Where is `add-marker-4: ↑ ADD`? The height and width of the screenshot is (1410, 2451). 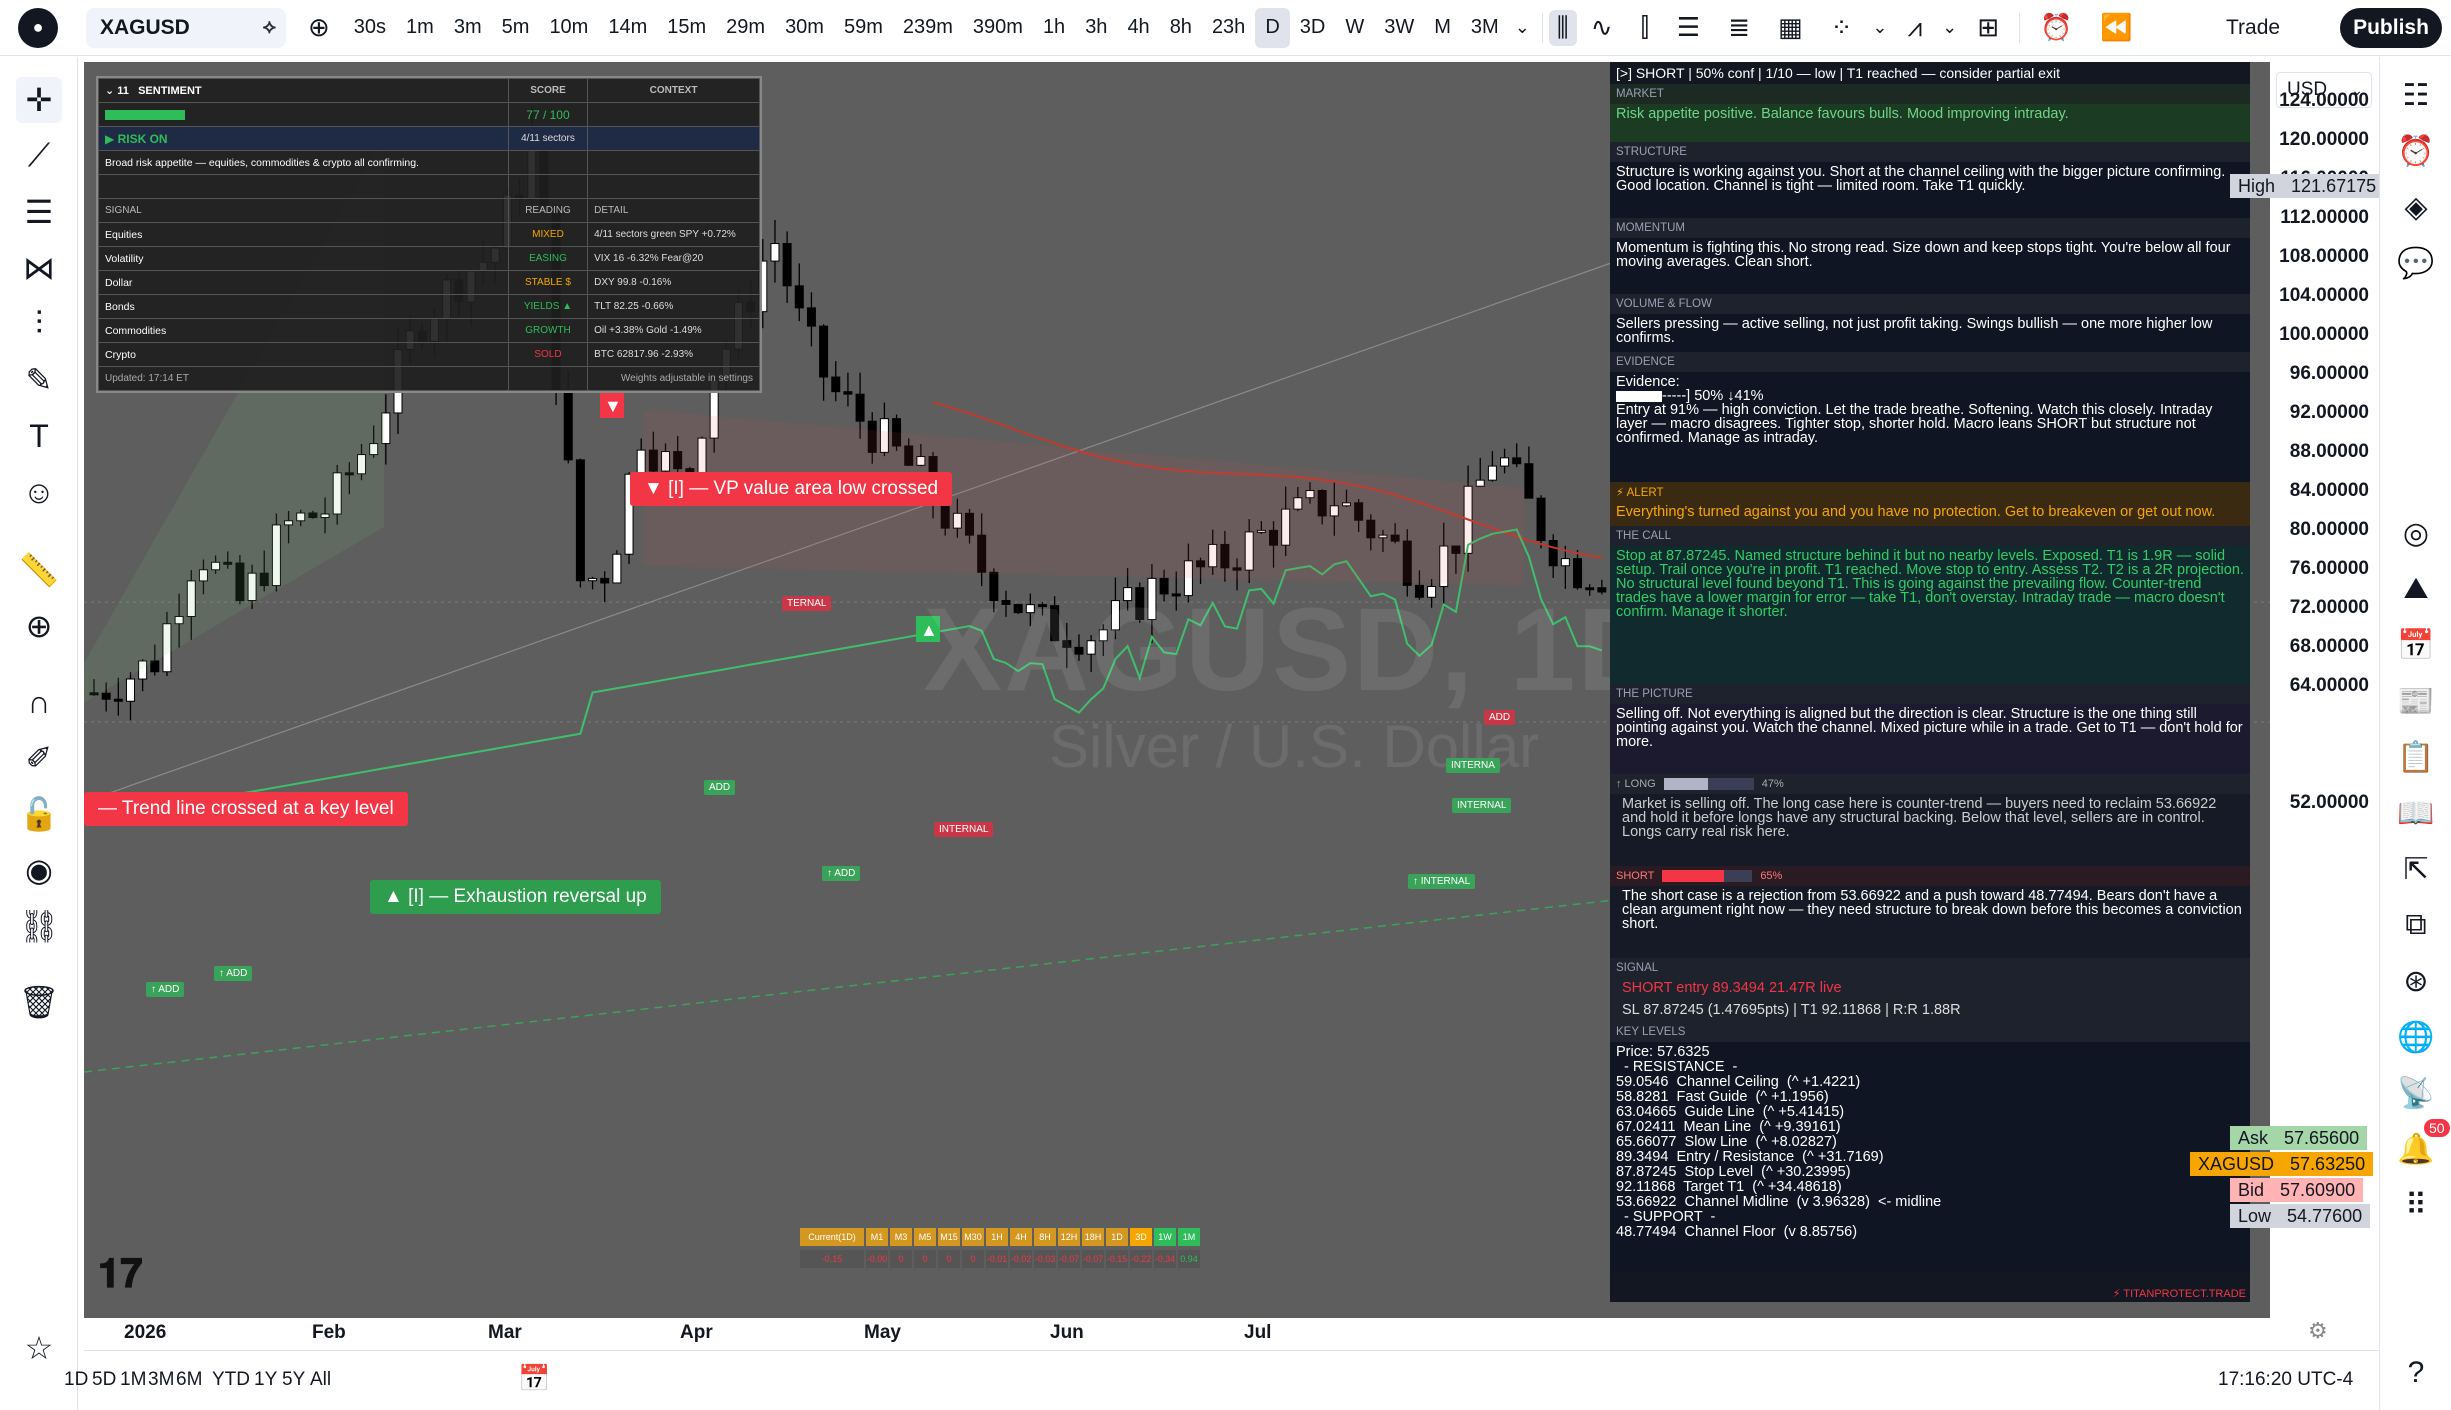 add-marker-4: ↑ ADD is located at coordinates (841, 873).